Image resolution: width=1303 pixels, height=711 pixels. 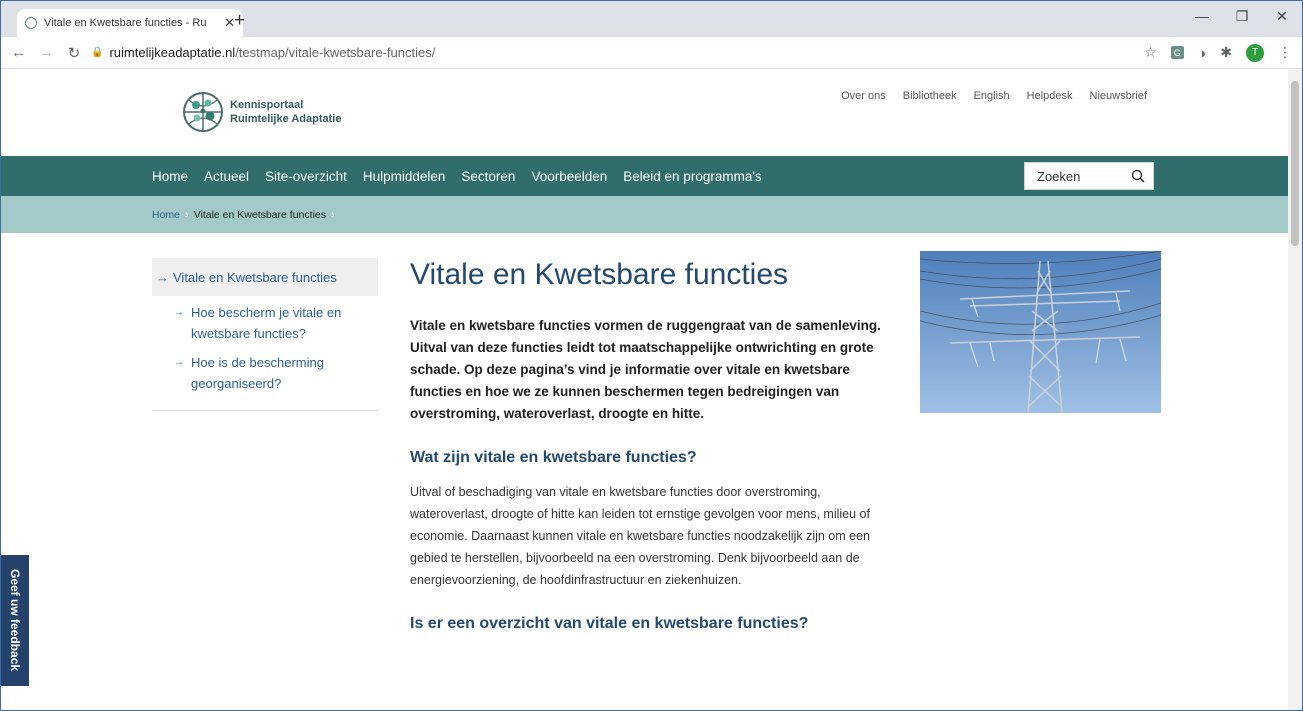 I want to click on back-icon: ←, so click(x=18, y=52).